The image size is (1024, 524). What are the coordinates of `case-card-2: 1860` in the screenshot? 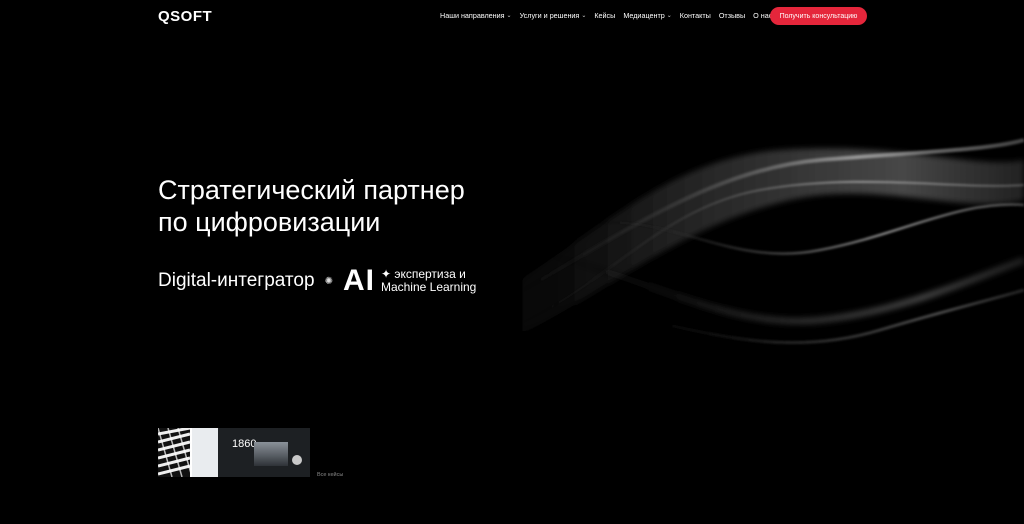 It's located at (264, 452).